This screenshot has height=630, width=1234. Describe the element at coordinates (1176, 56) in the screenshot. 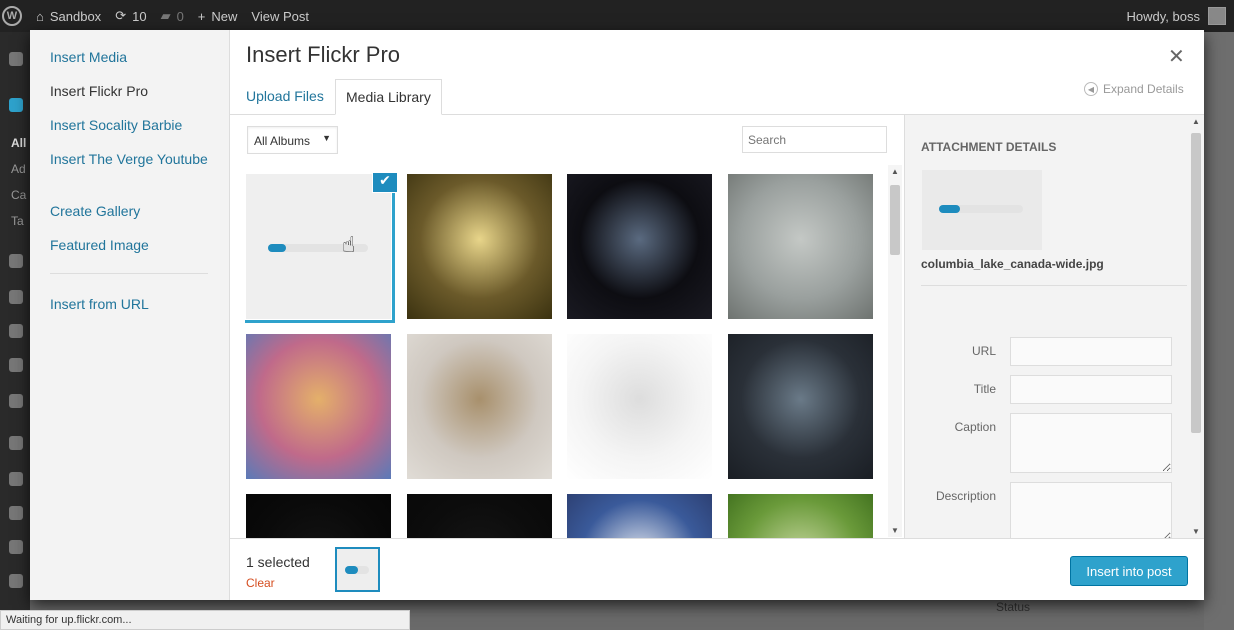

I see `close-icon: ✕` at that location.